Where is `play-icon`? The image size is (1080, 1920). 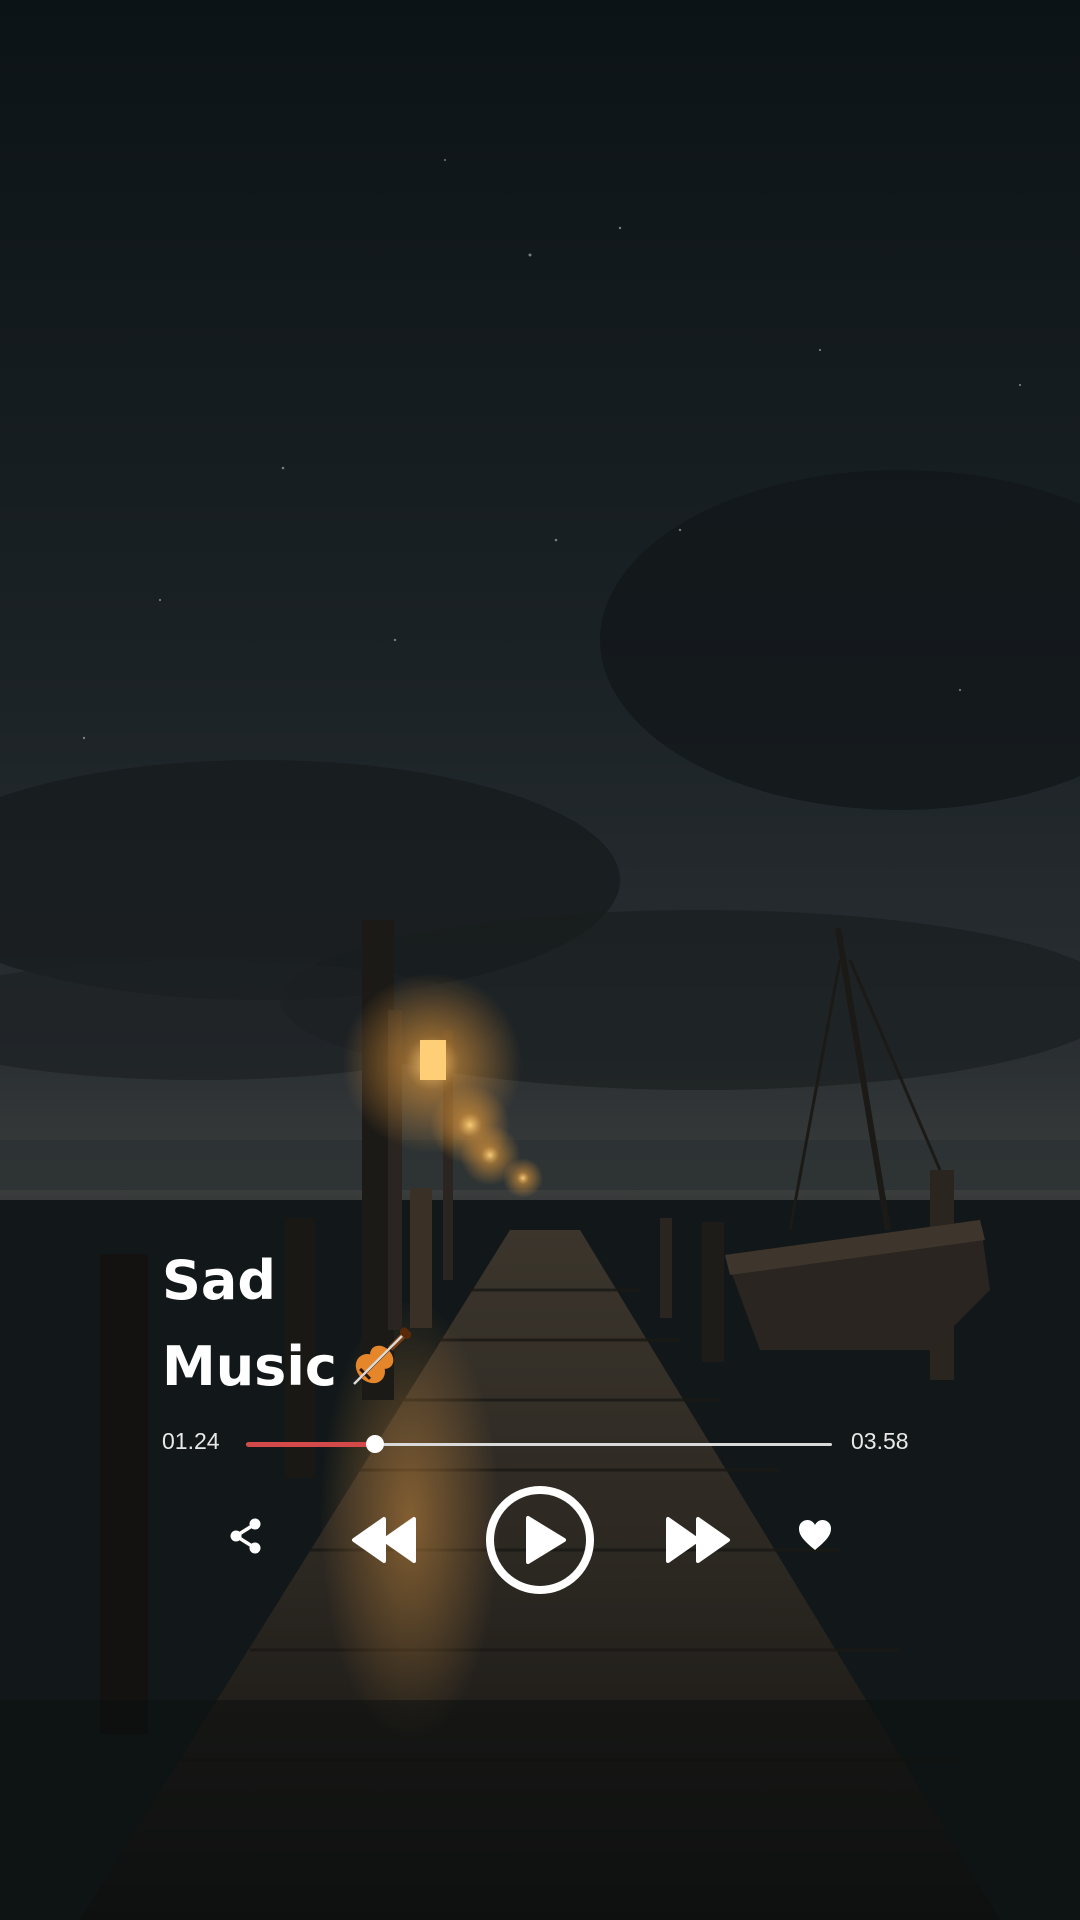
play-icon is located at coordinates (540, 1540).